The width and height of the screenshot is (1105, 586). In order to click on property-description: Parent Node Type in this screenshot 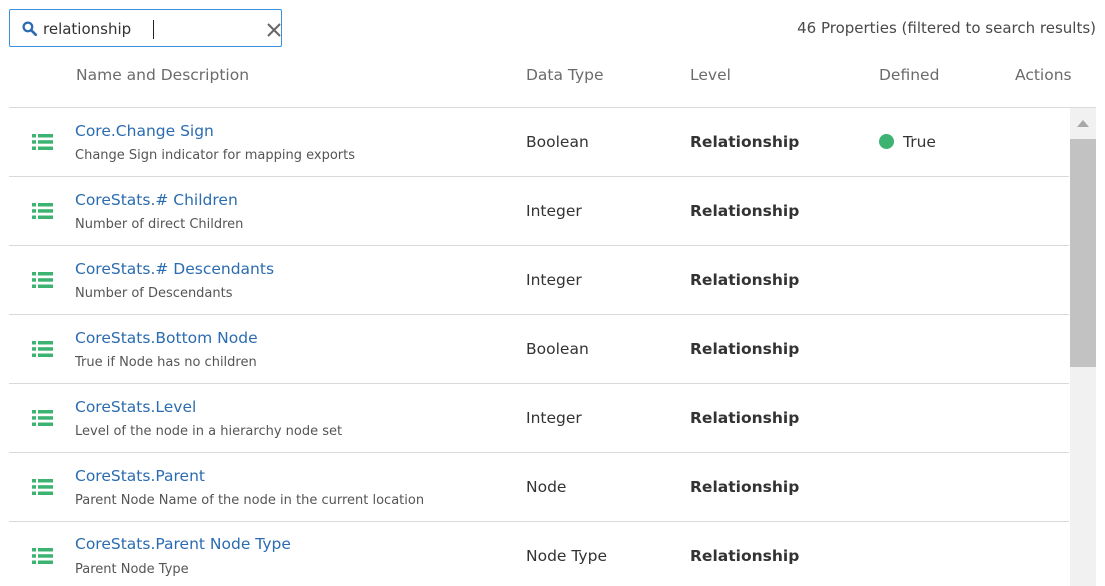, I will do `click(132, 569)`.